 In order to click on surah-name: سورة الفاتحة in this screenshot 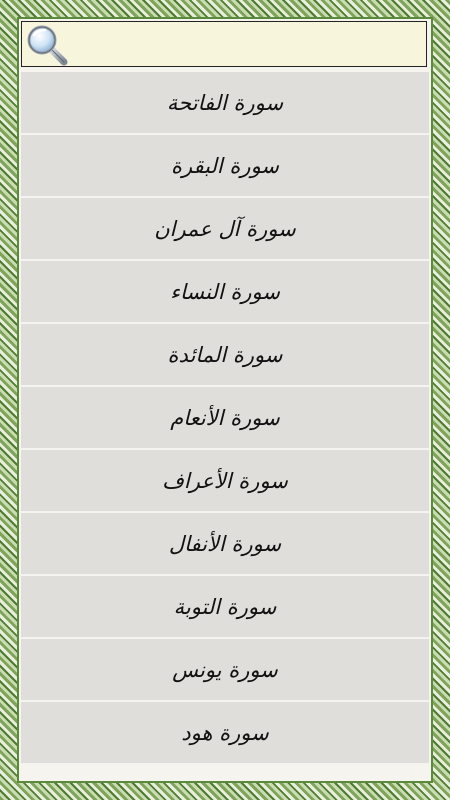, I will do `click(225, 102)`.